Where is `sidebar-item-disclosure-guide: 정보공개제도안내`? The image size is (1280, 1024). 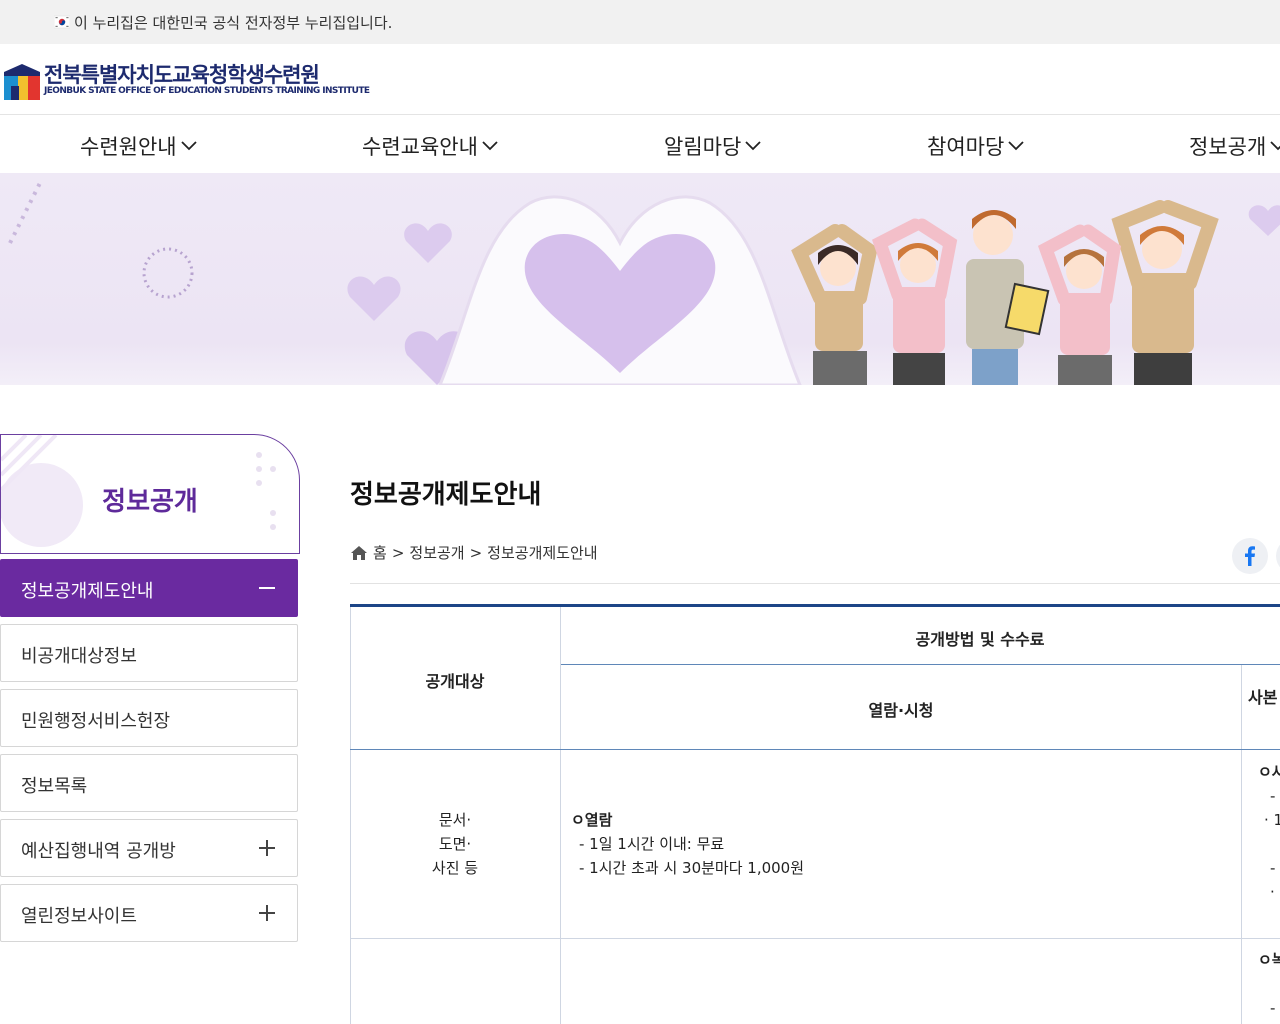
sidebar-item-disclosure-guide: 정보공개제도안내 is located at coordinates (149, 588).